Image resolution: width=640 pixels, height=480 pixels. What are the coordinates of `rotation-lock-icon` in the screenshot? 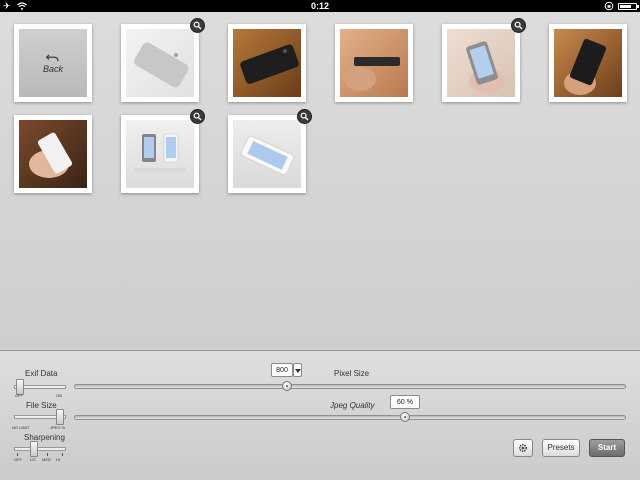 It's located at (609, 6).